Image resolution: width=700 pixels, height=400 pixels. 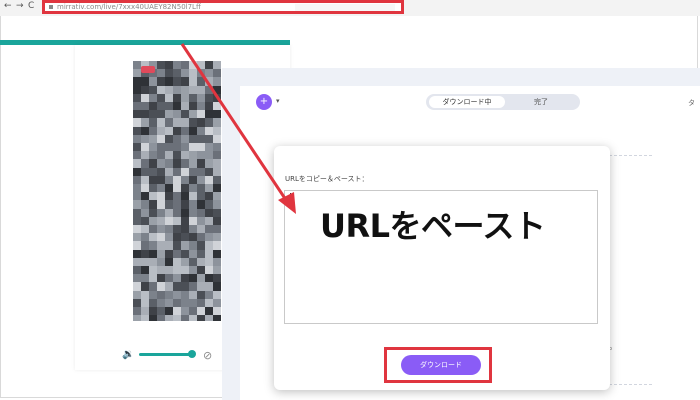 I want to click on text-caret, so click(x=290, y=198).